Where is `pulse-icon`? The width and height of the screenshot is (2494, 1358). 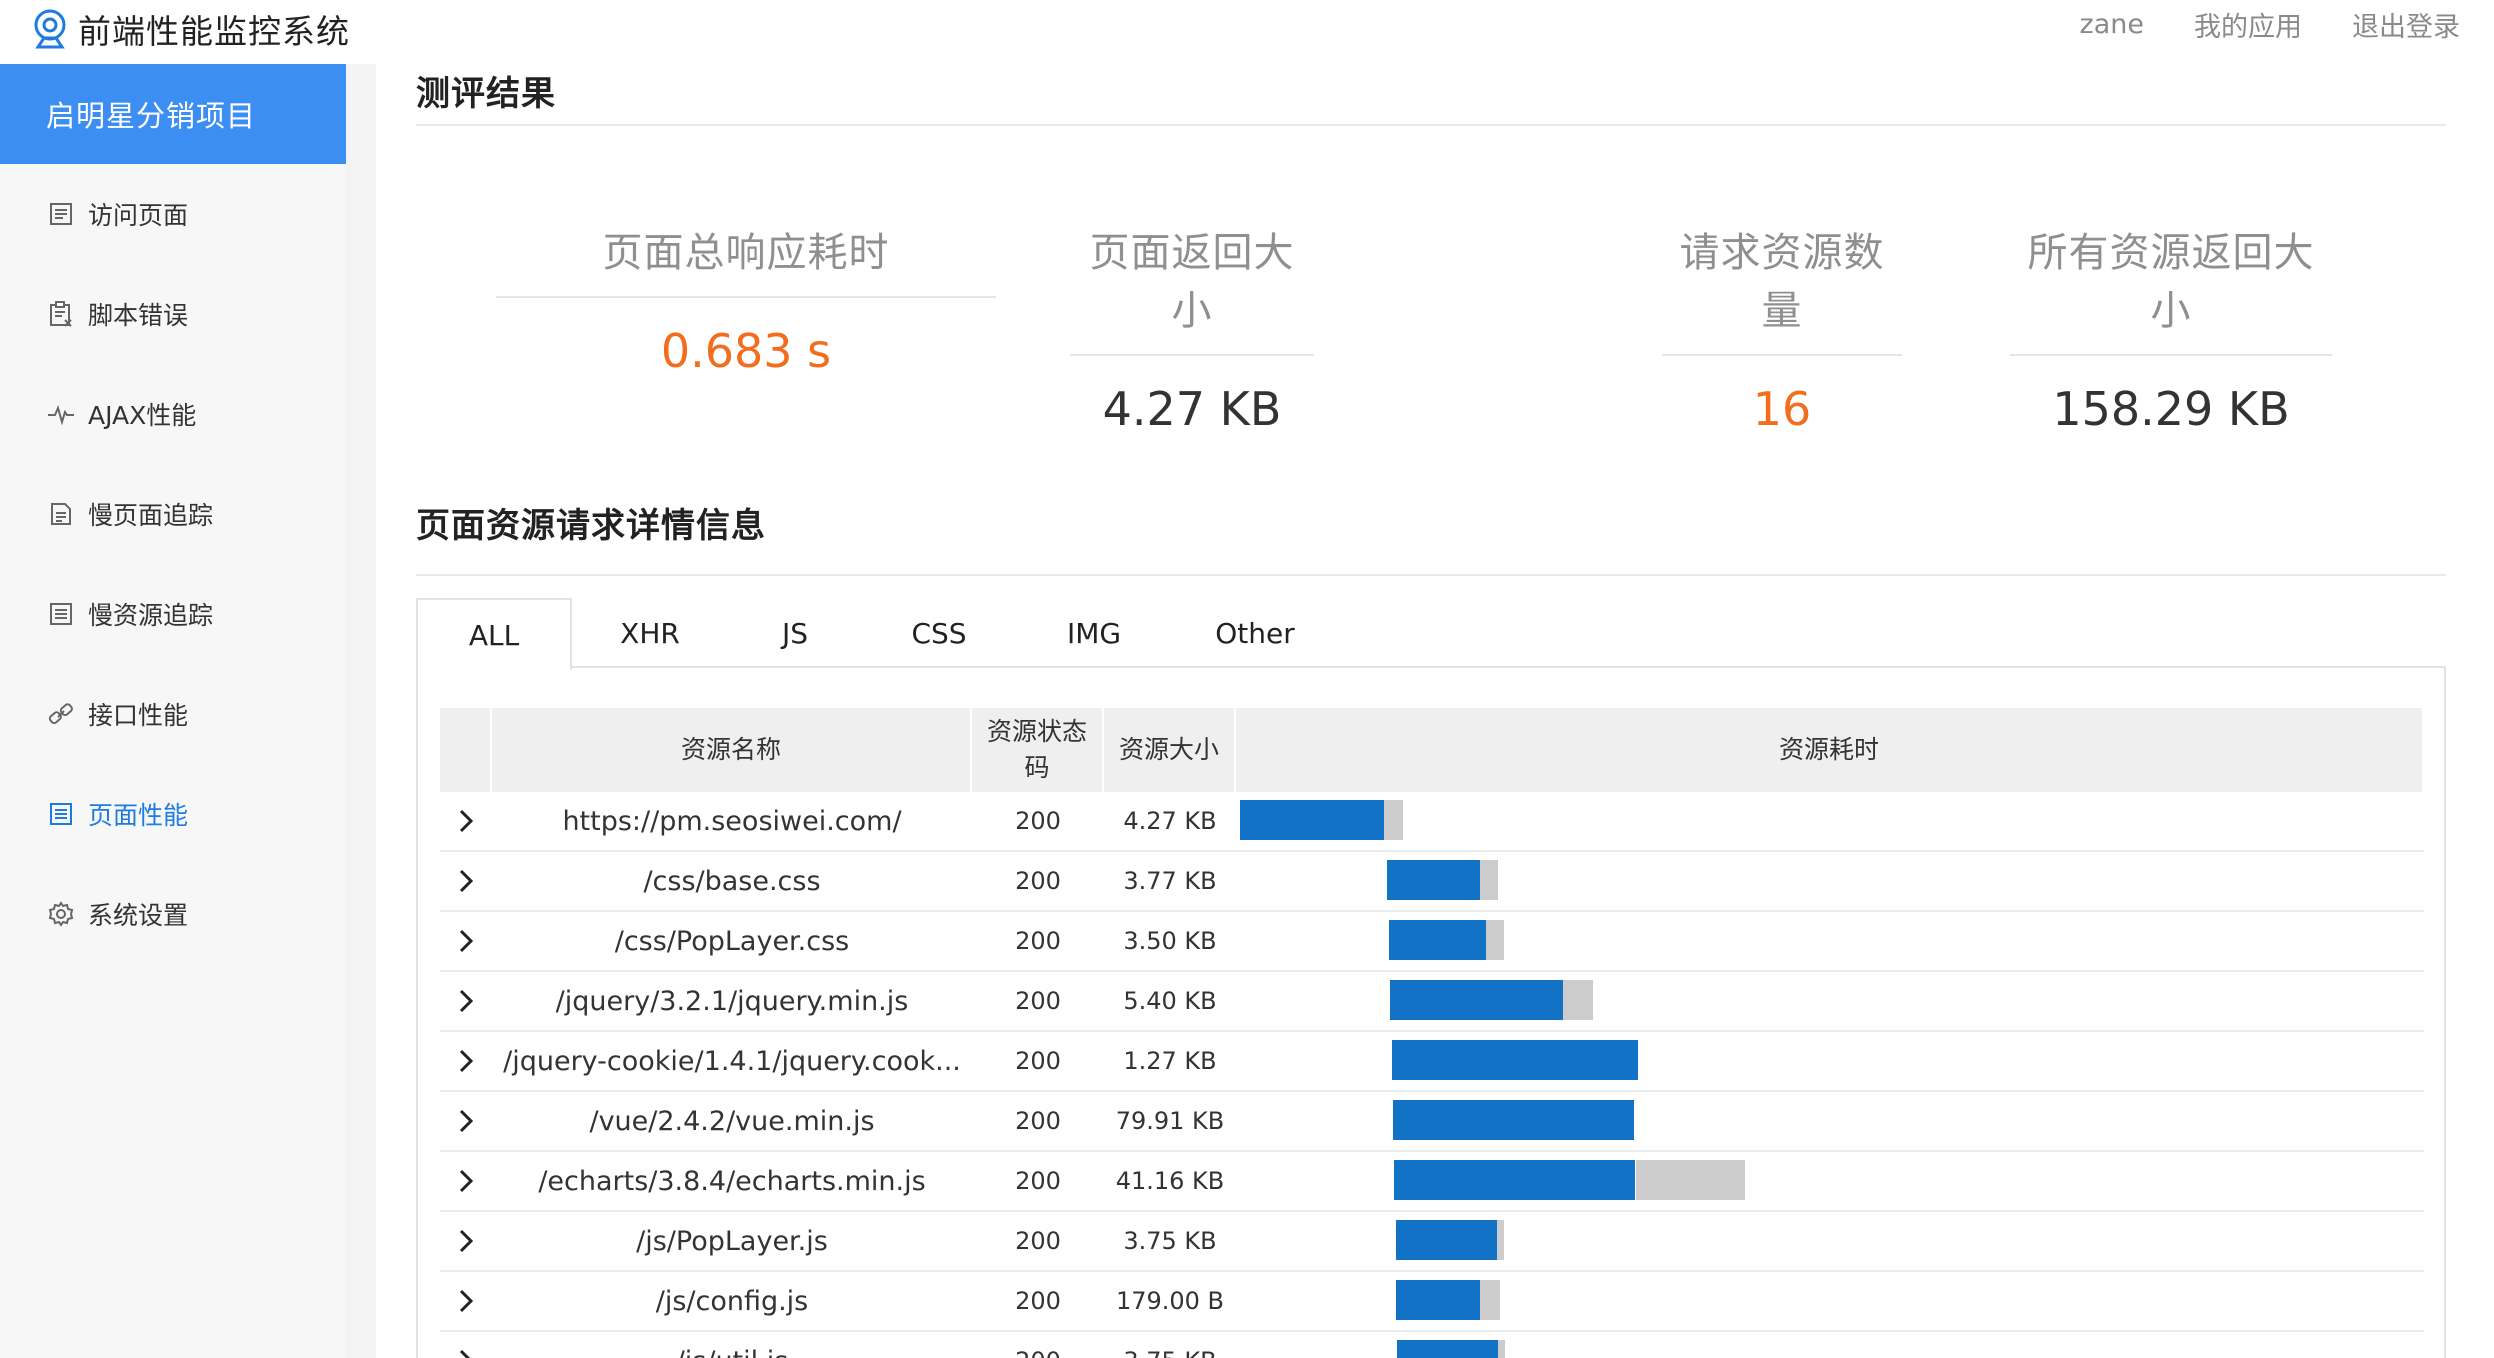
pulse-icon is located at coordinates (61, 414).